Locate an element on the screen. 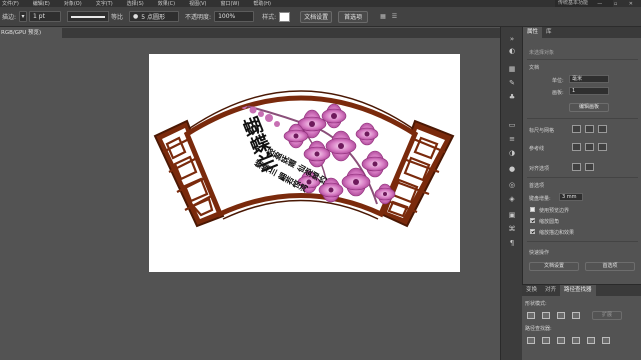 This screenshot has width=641, height=360. scale-strokes-label: 缩放描边和效果 is located at coordinates (557, 233).